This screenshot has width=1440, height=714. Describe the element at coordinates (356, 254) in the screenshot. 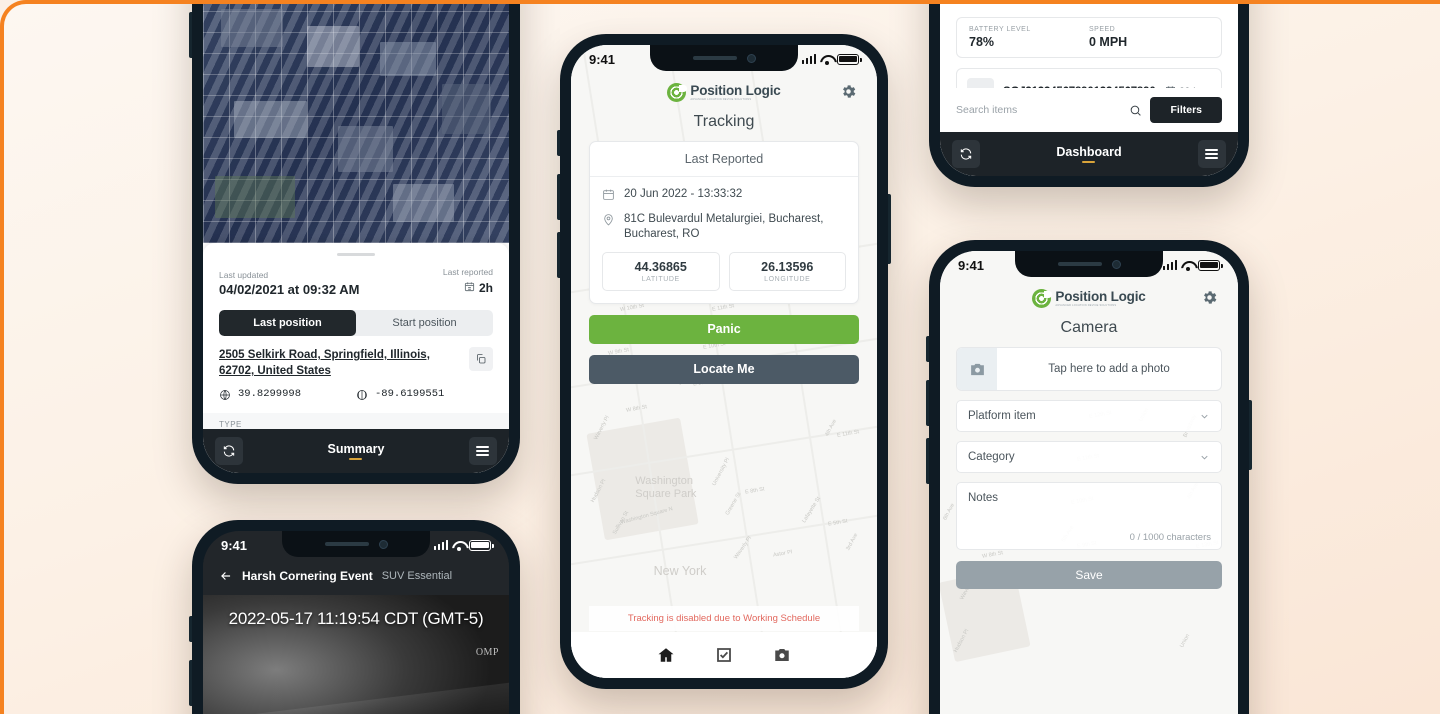

I see `sheet-grabber` at that location.